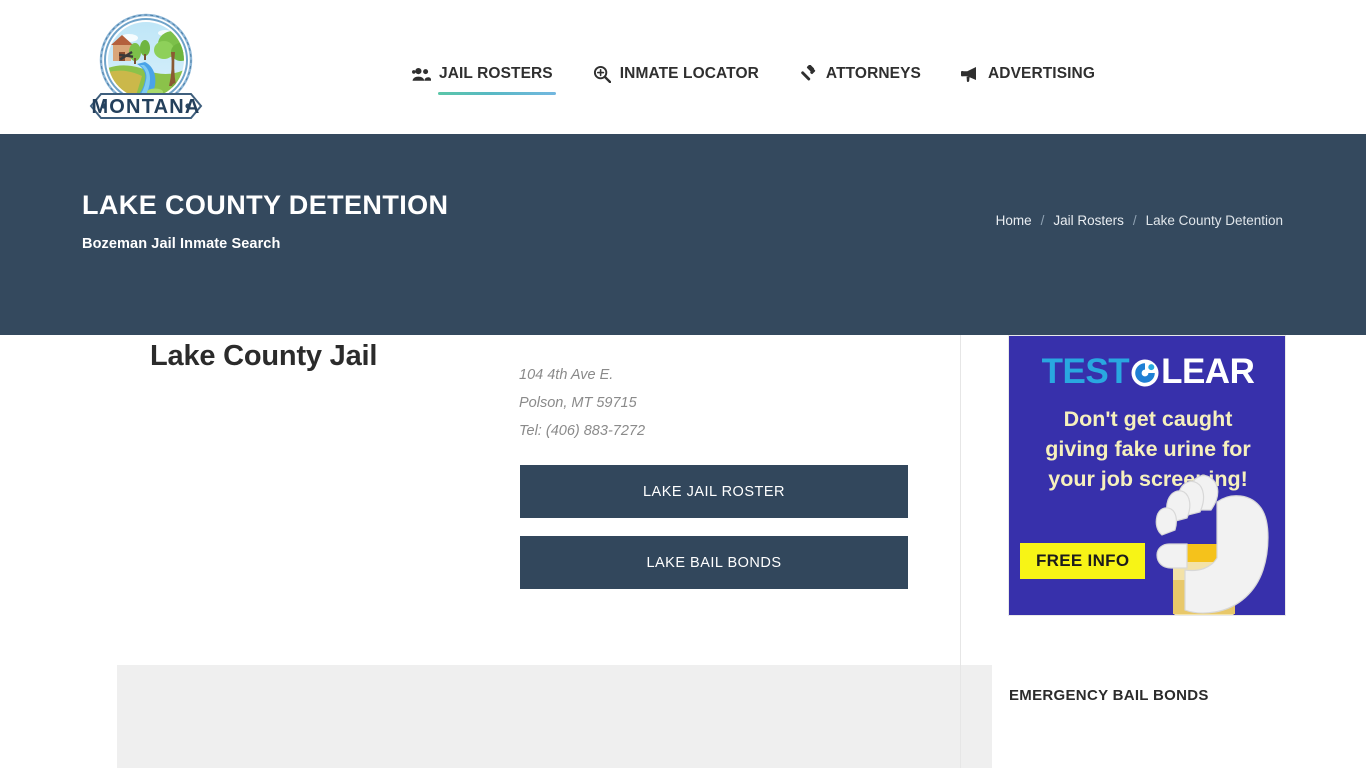 This screenshot has height=768, width=1366. I want to click on c-circle-icon, so click(1145, 373).